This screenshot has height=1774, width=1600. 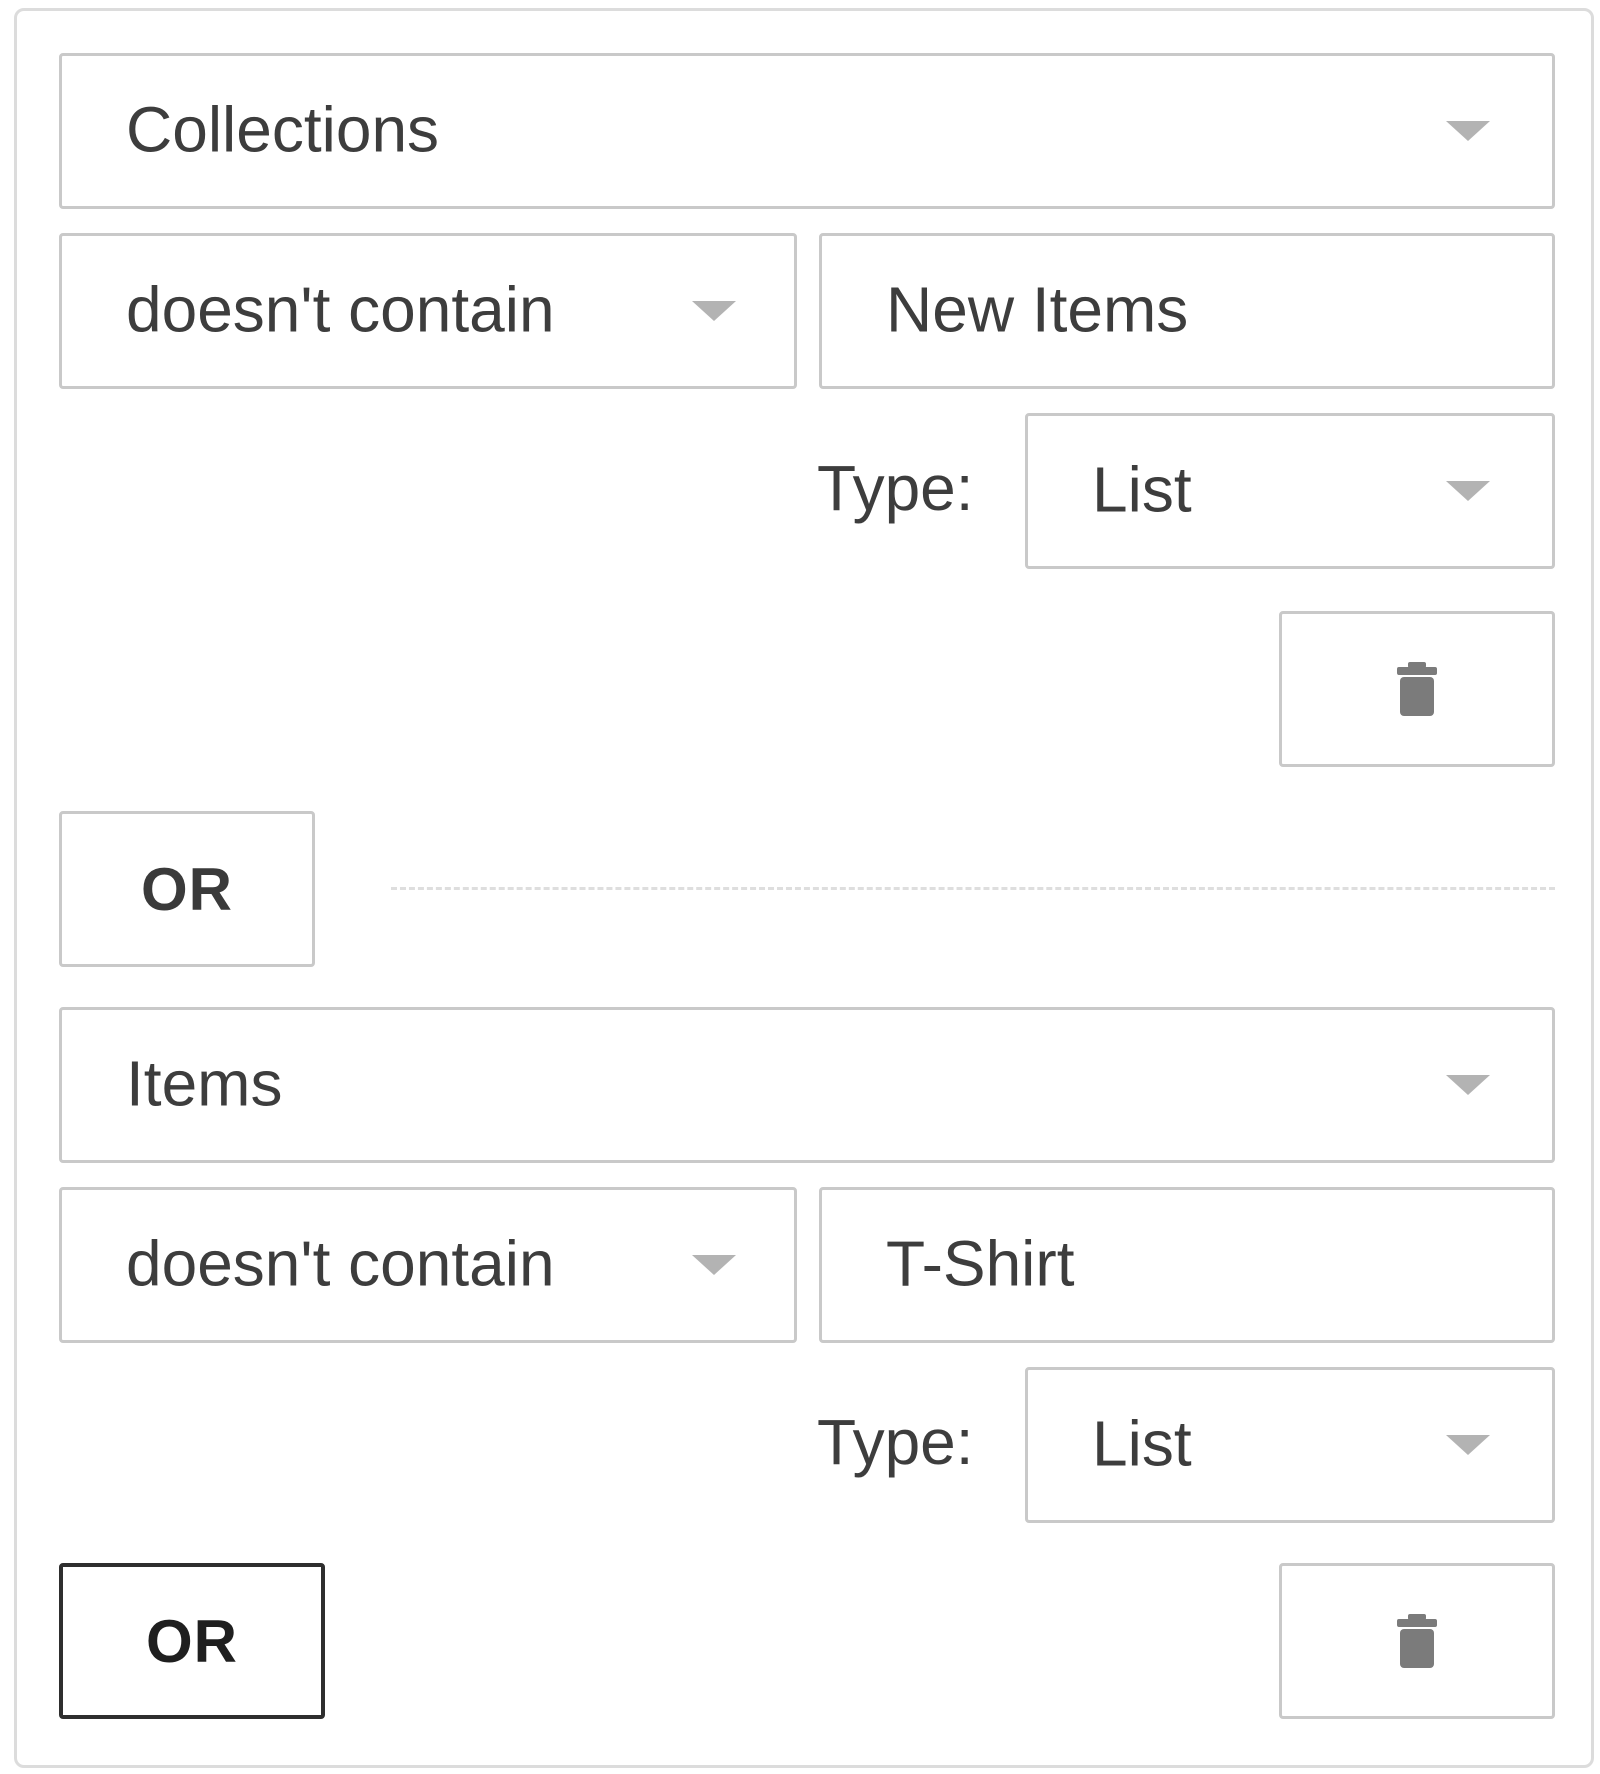 What do you see at coordinates (973, 888) in the screenshot?
I see `condition-divider` at bounding box center [973, 888].